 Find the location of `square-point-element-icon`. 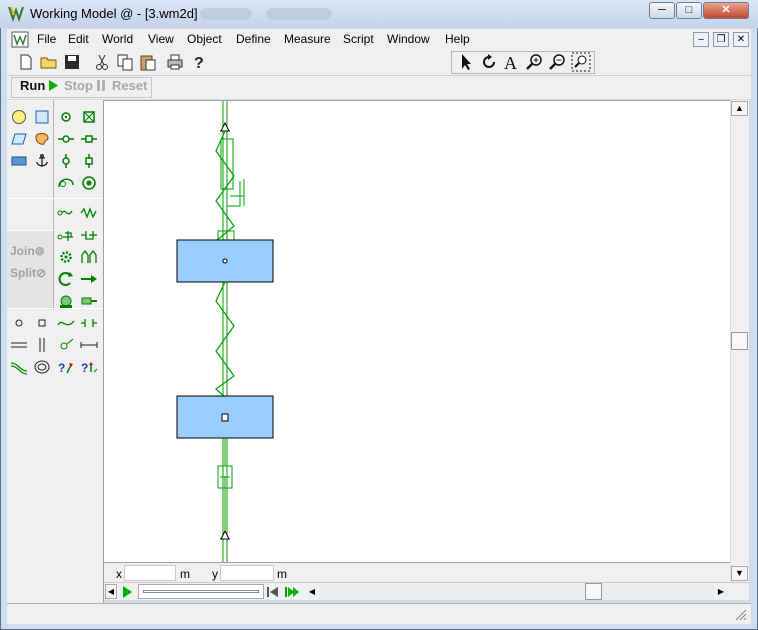

square-point-element-icon is located at coordinates (89, 117).